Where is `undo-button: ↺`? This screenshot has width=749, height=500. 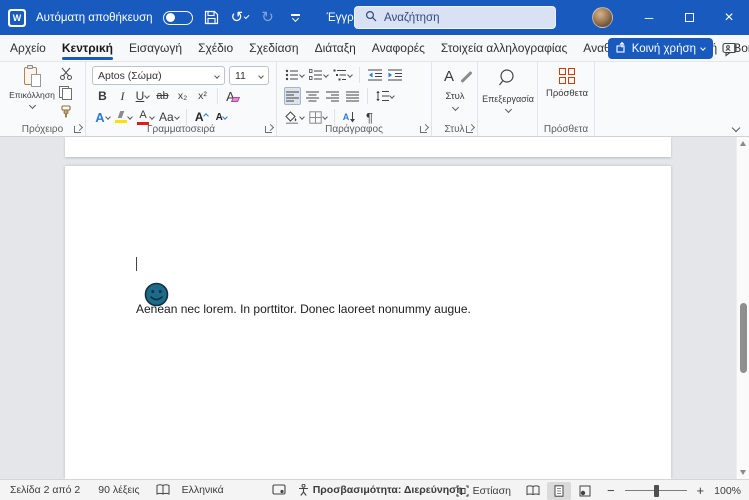 undo-button: ↺ is located at coordinates (240, 18).